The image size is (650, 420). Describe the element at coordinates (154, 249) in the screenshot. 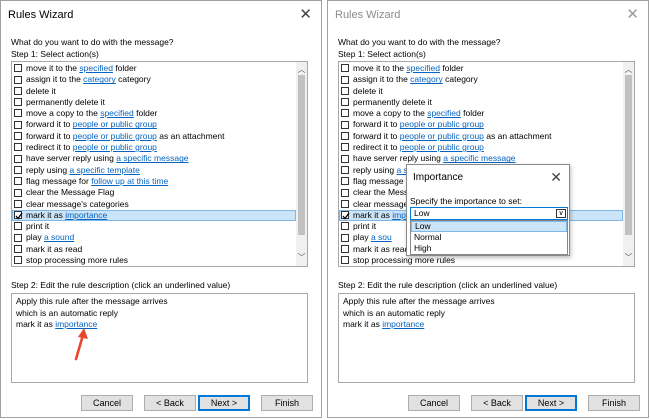

I see `action-item: mark it as read` at that location.